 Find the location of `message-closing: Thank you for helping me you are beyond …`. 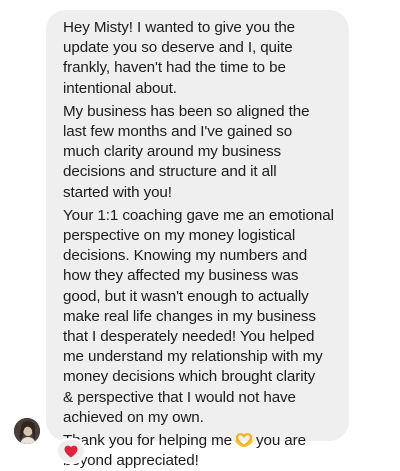

message-closing: Thank you for helping me you are beyond … is located at coordinates (200, 451).